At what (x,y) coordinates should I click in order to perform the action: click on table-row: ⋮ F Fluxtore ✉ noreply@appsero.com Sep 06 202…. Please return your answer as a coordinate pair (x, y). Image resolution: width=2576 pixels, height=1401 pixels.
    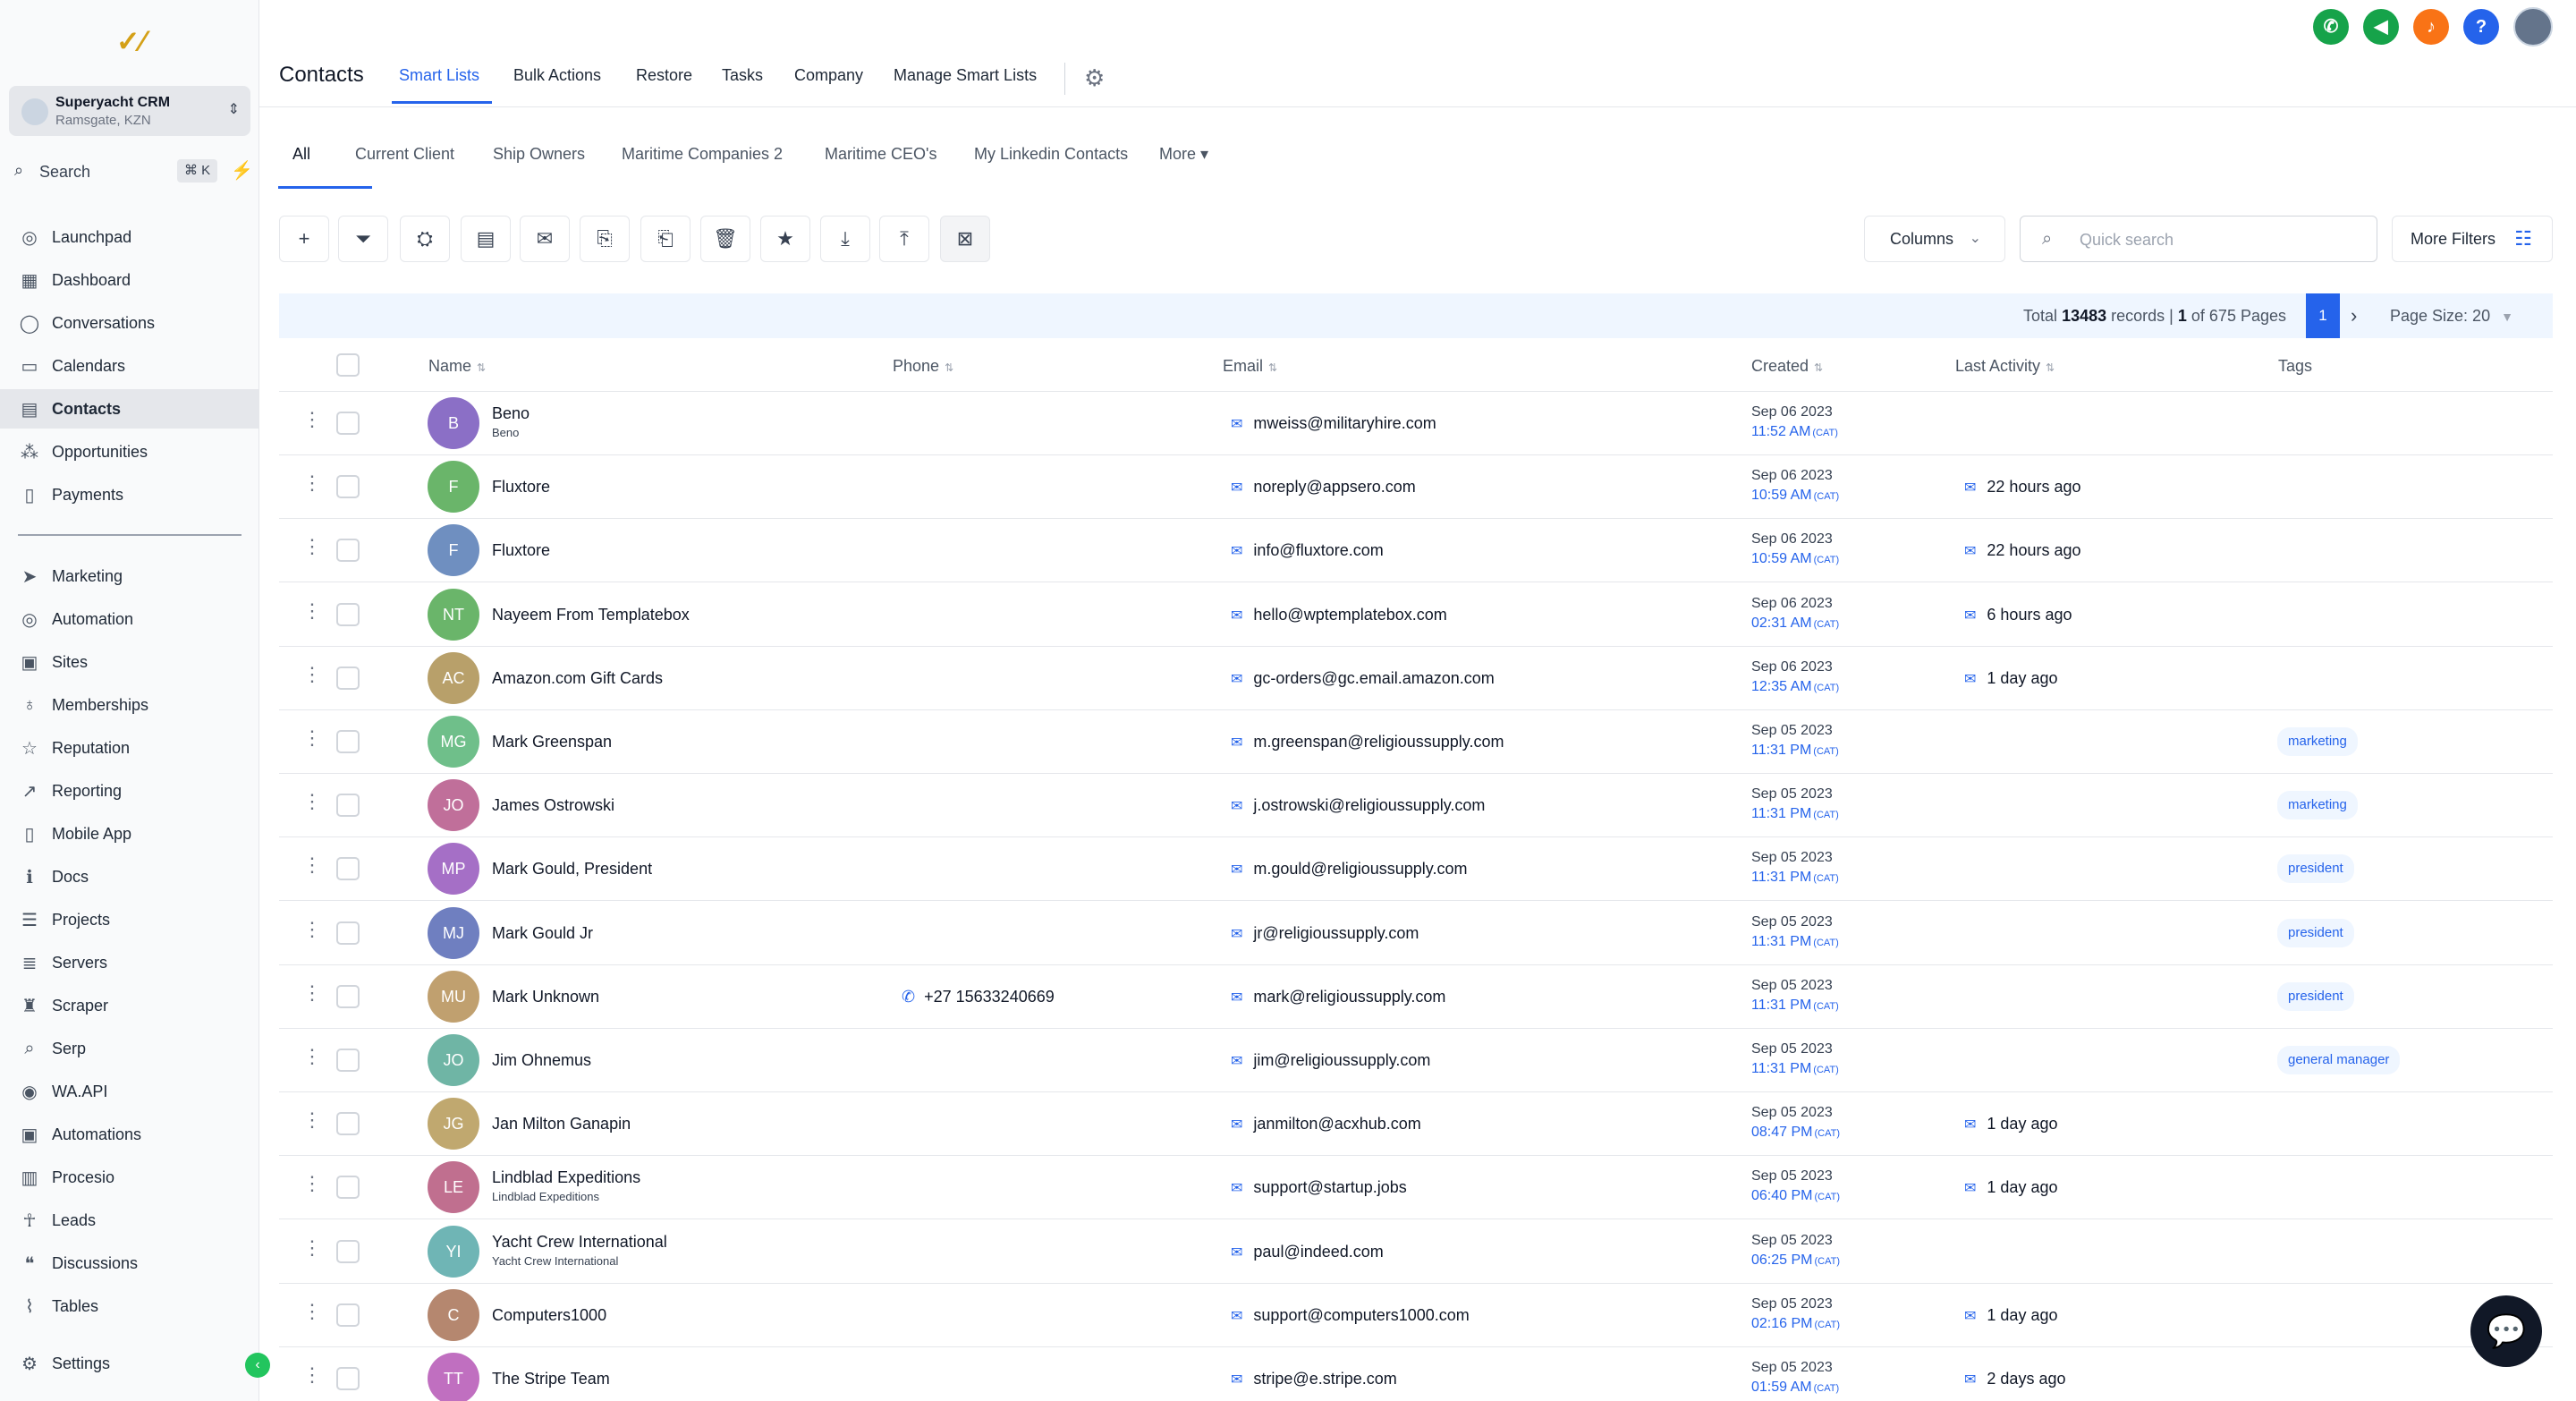
    Looking at the image, I should click on (1416, 487).